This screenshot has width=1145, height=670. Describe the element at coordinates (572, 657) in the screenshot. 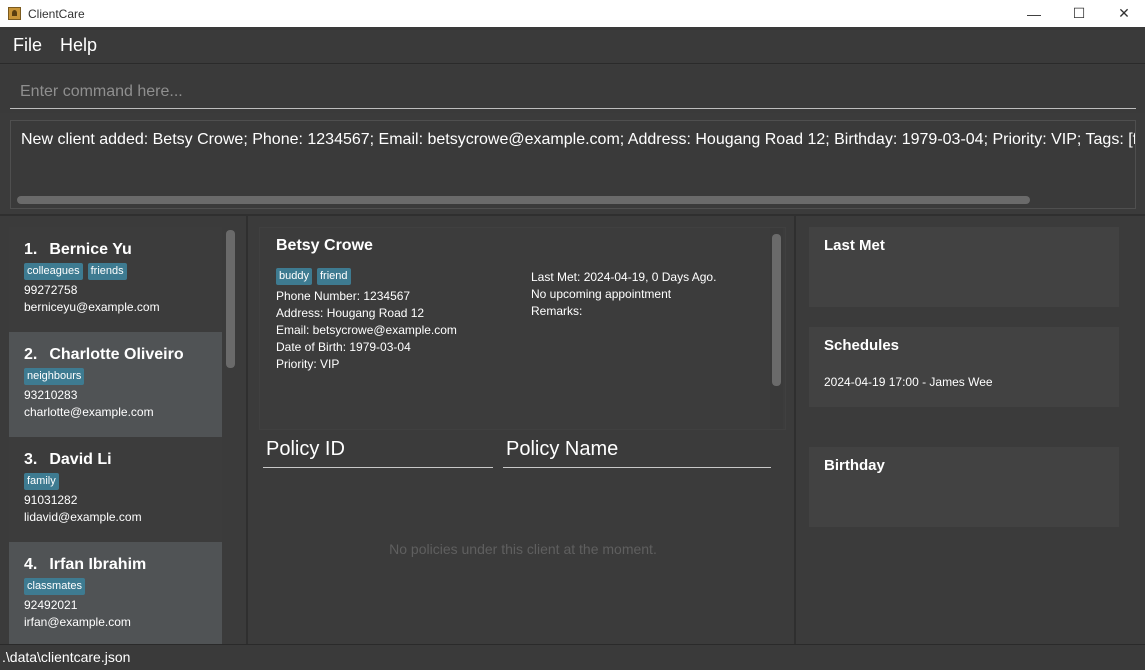

I see `status-bar: .\data\clientcare.json` at that location.